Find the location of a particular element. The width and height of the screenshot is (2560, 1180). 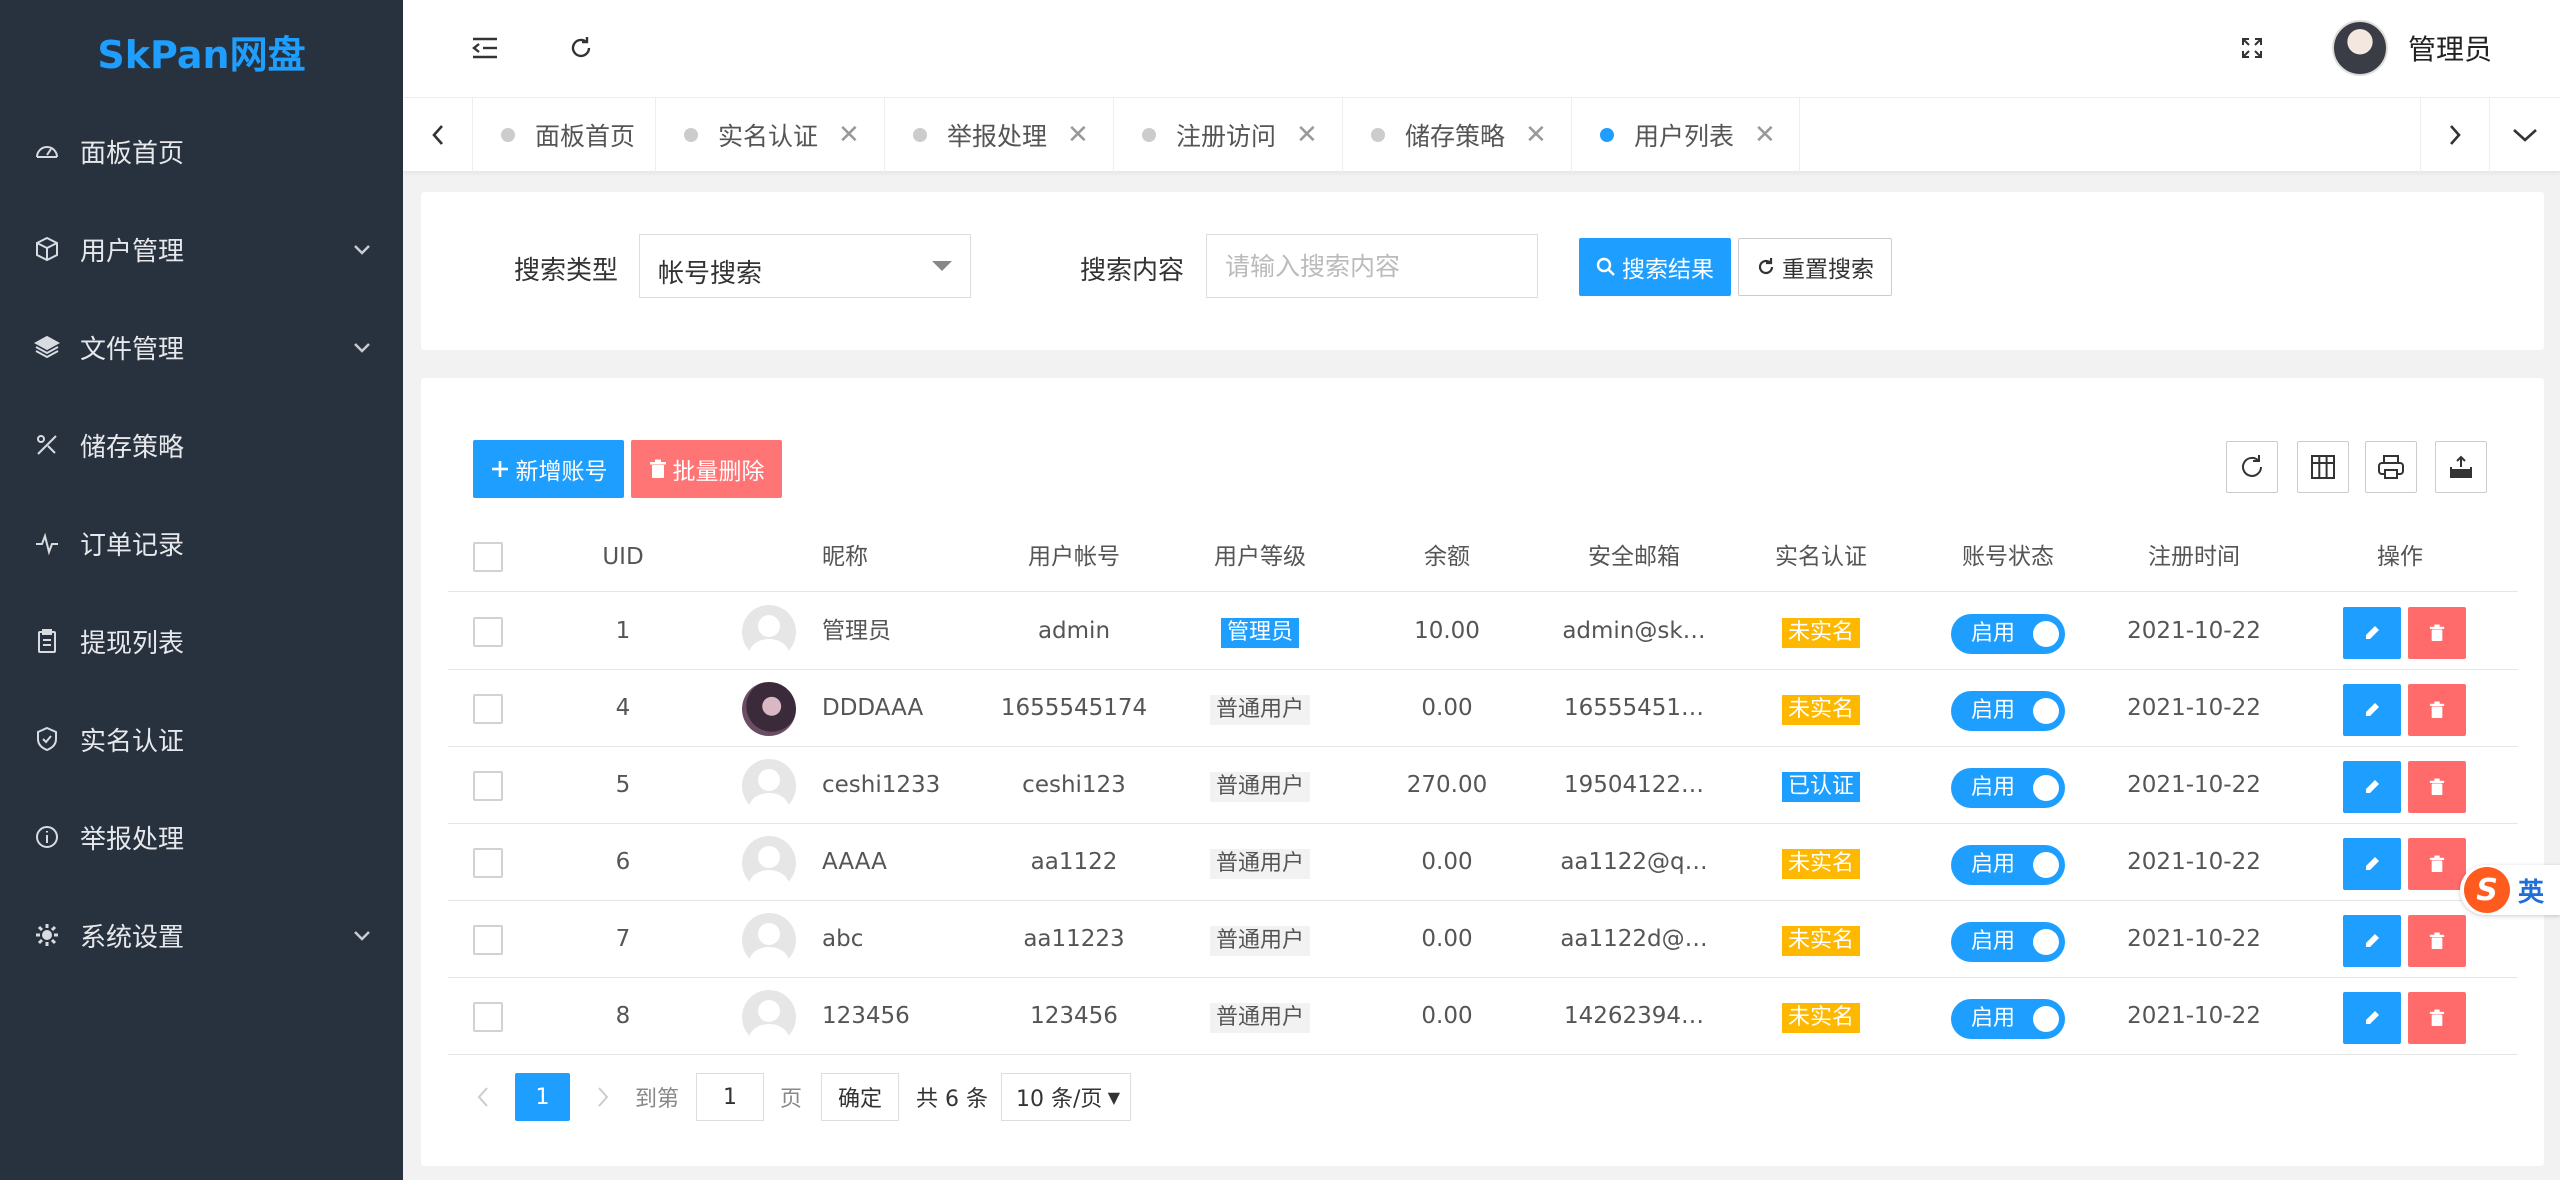

cell-account: admin is located at coordinates (1074, 631).